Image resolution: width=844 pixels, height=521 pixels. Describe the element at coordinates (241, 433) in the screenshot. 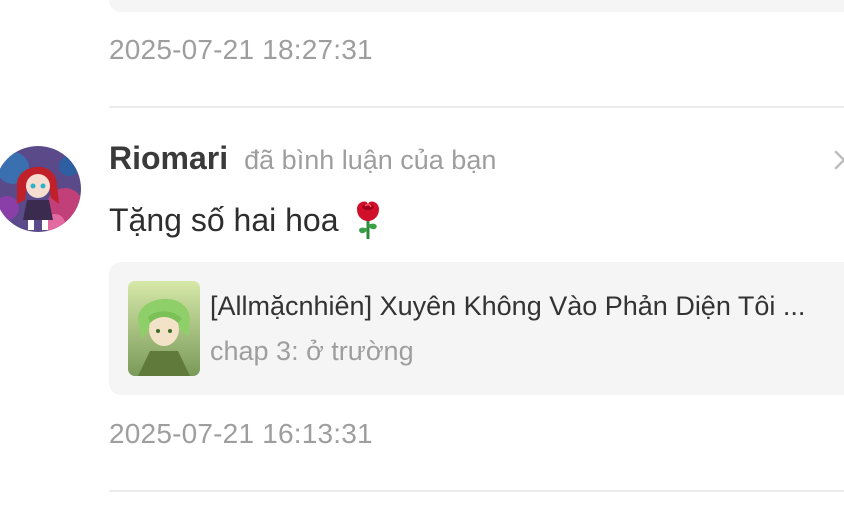

I see `notification-timestamp: 2025-07-21 16:13:31` at that location.